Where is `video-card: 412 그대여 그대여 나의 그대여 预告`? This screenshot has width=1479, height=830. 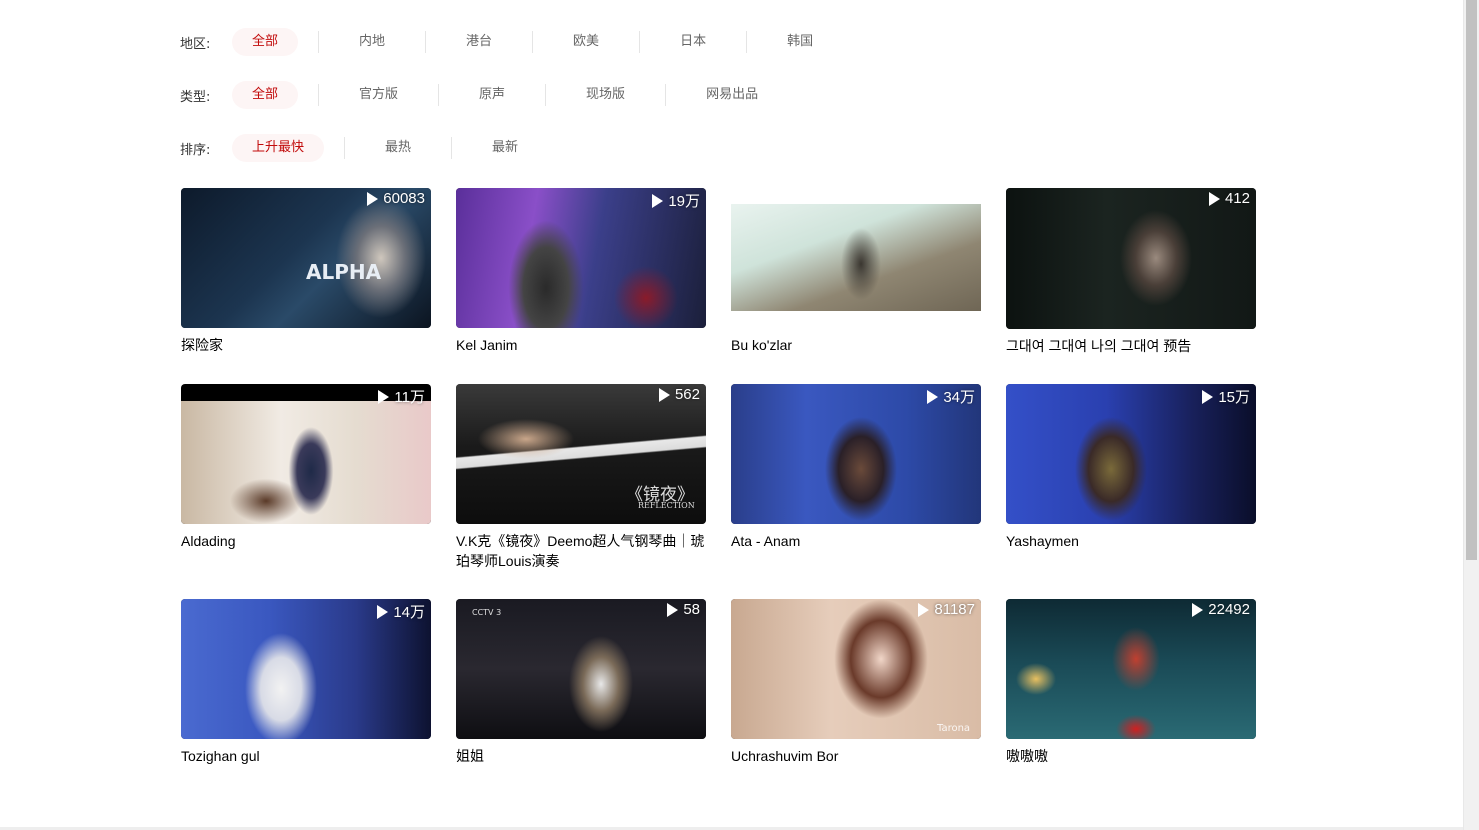 video-card: 412 그대여 그대여 나의 그대여 预告 is located at coordinates (1131, 272).